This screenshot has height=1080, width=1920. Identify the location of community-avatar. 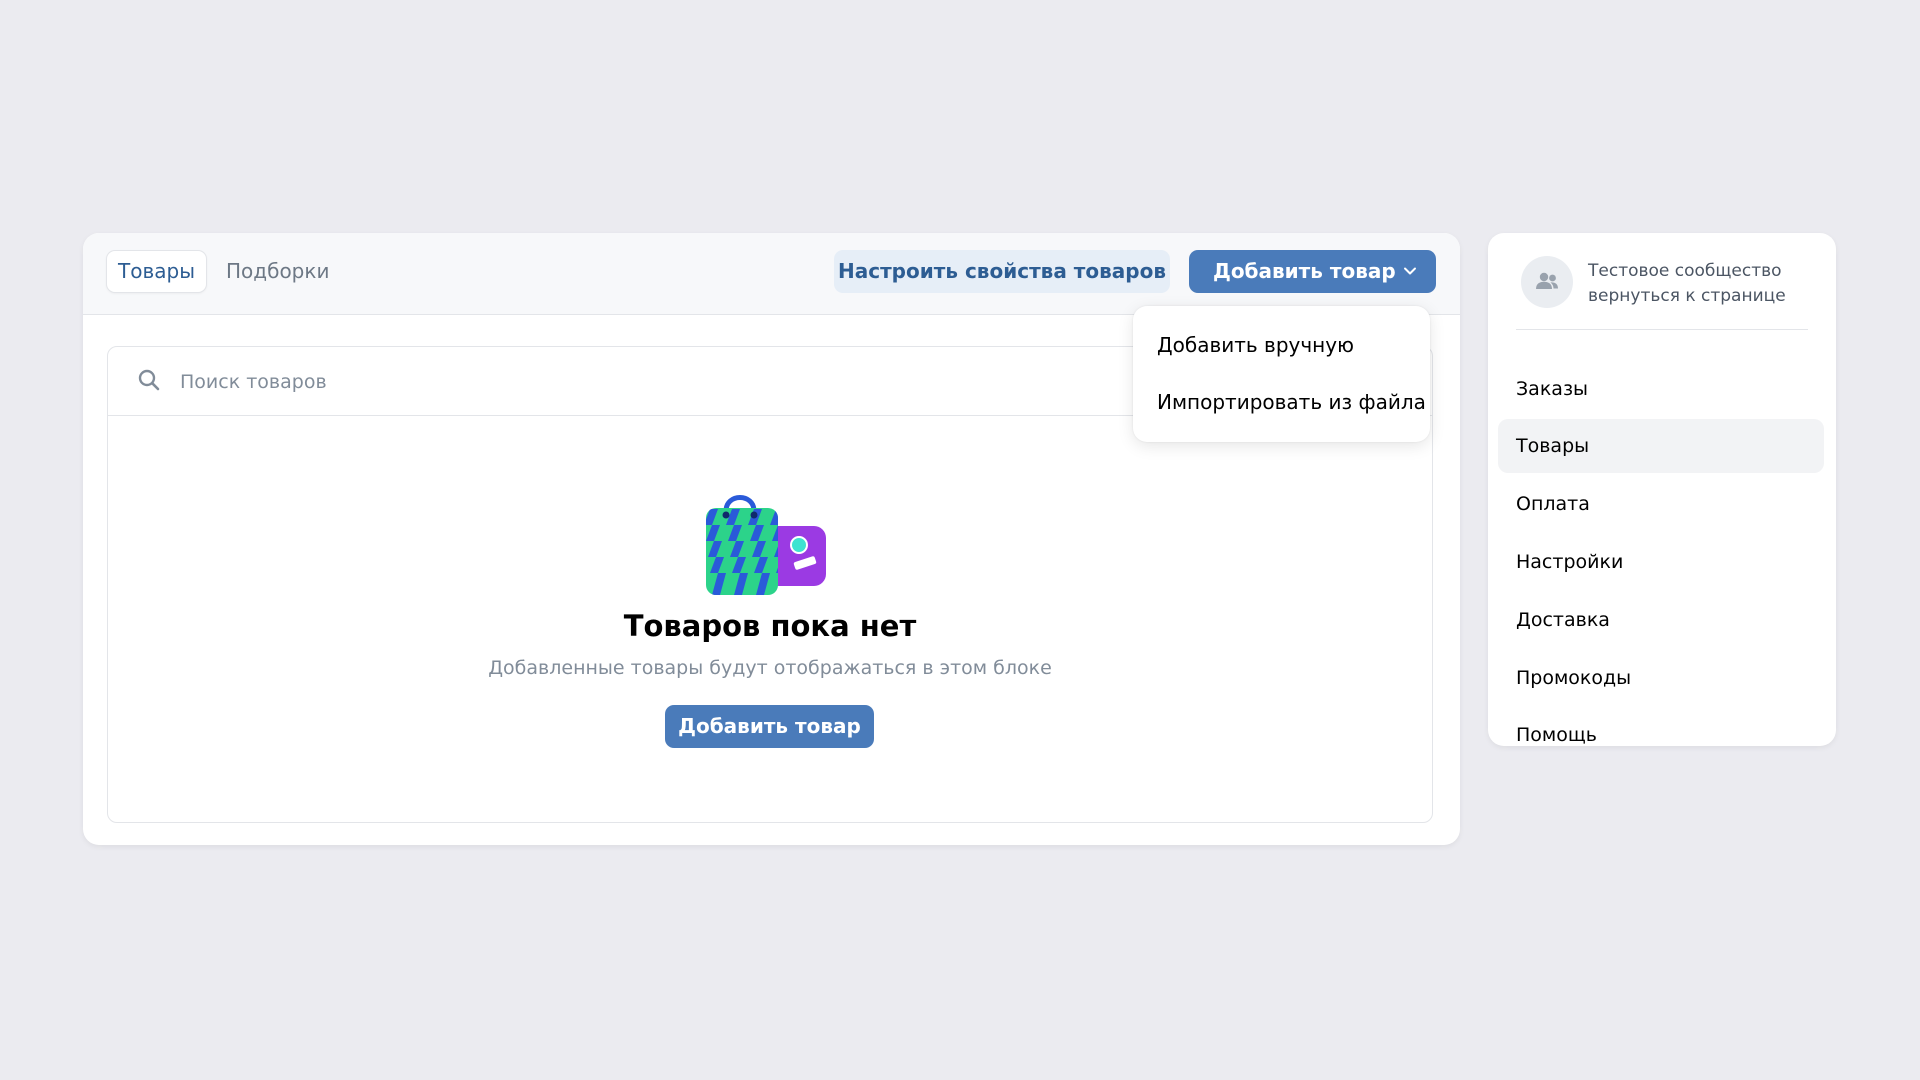
(1547, 282).